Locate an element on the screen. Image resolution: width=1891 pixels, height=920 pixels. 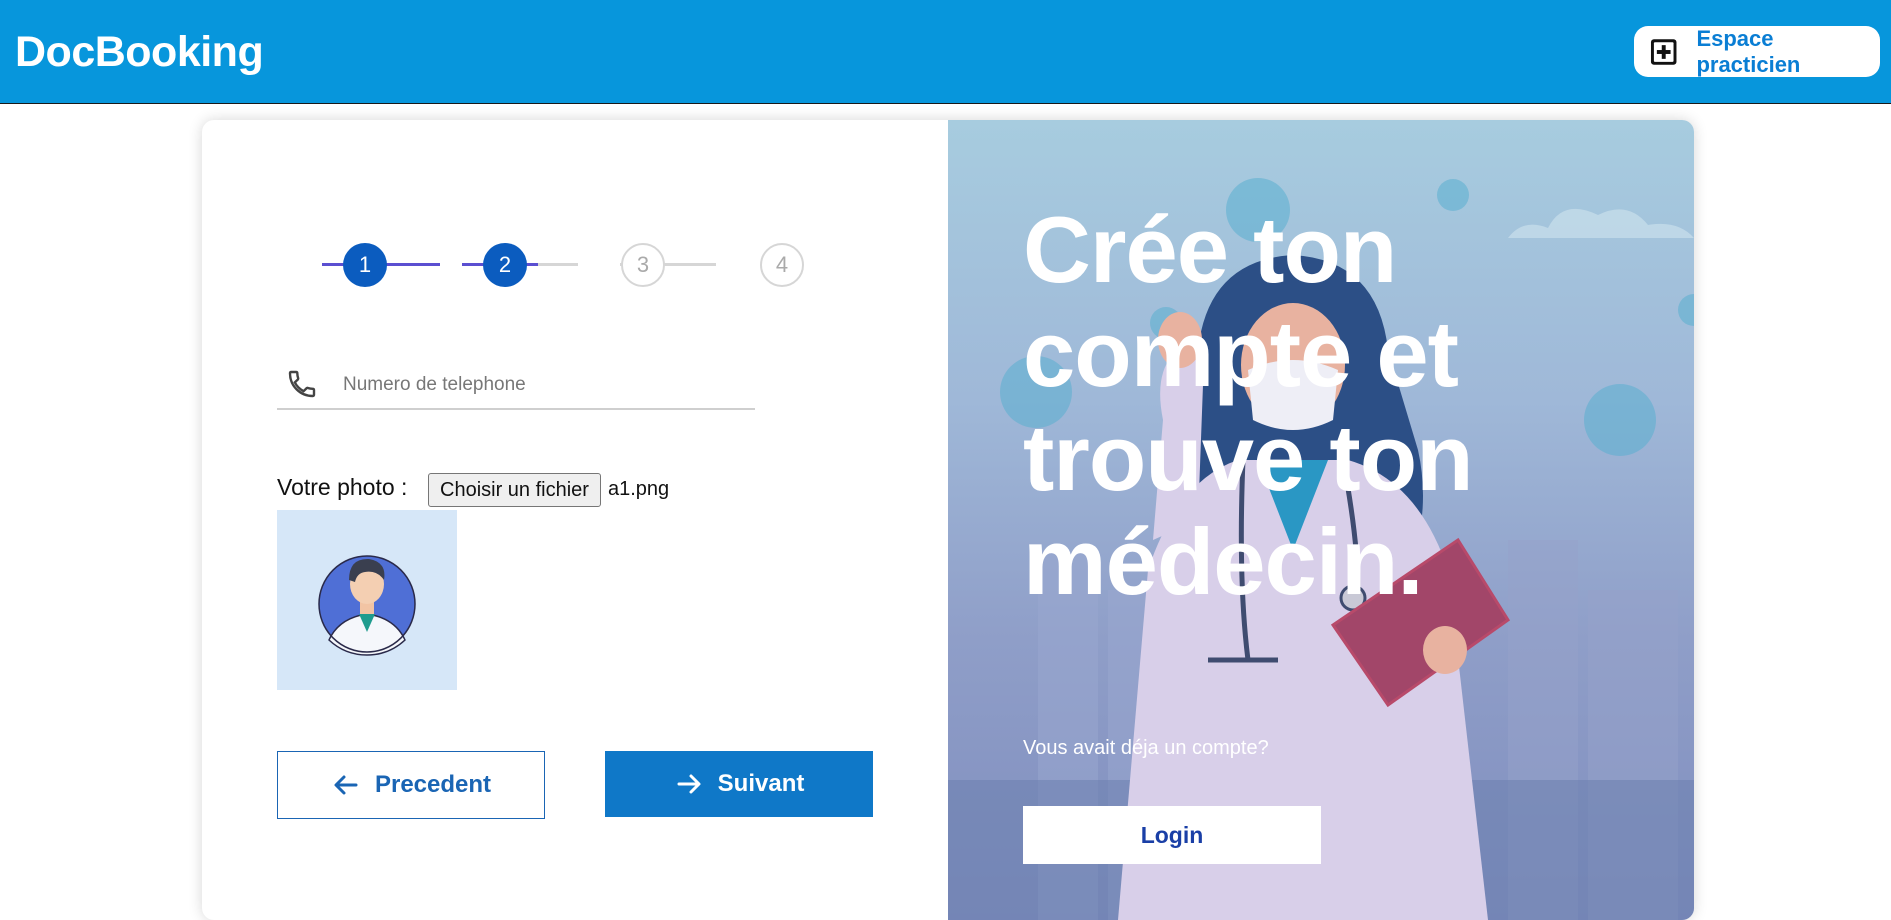
photo-preview is located at coordinates (367, 600).